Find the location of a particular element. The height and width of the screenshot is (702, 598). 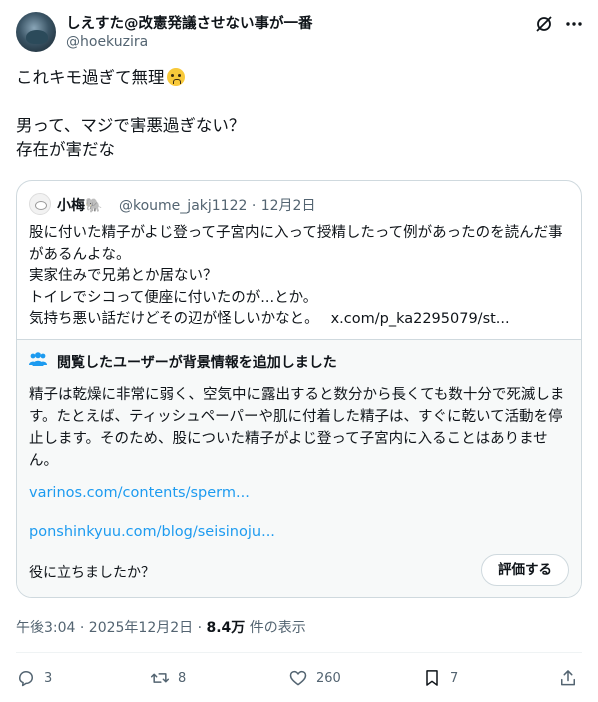

post-time: 午後3:04 · 2025年12月2日 · is located at coordinates (111, 628).